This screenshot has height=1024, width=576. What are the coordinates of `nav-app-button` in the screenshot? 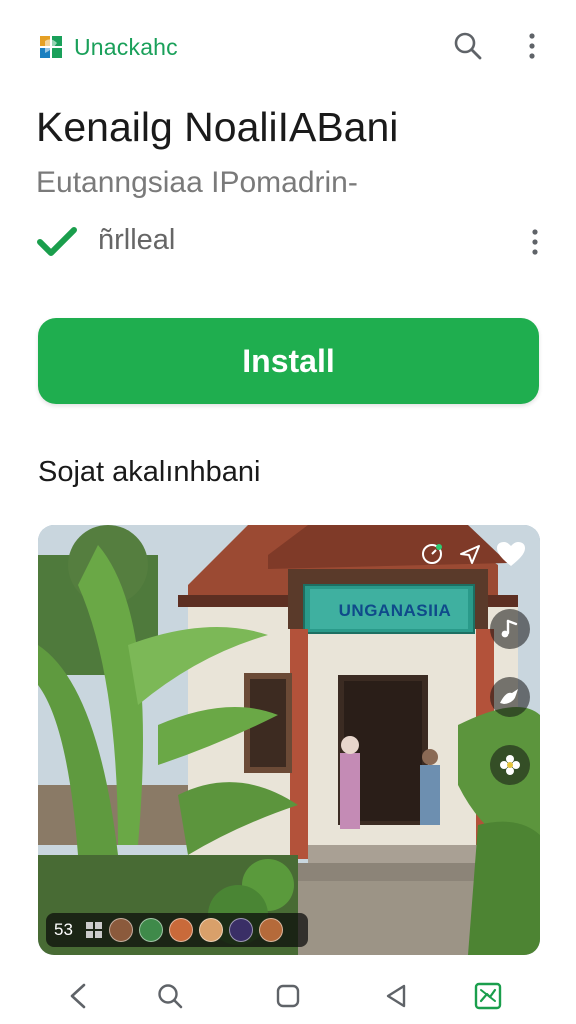 It's located at (488, 996).